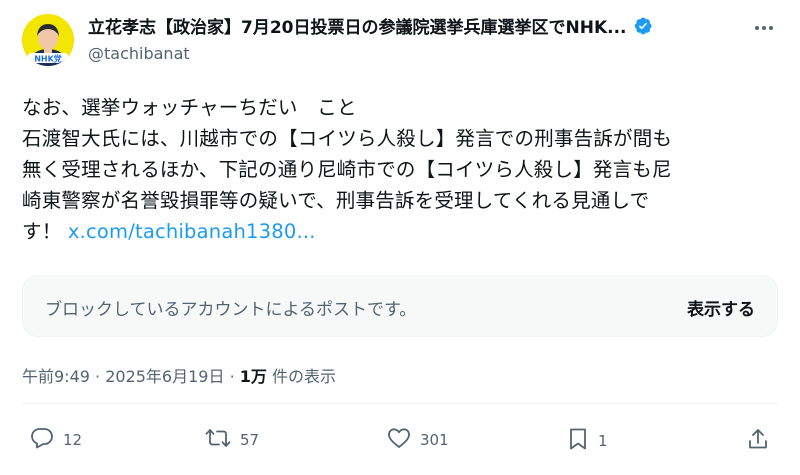 This screenshot has width=800, height=475. I want to click on avatar-badge-text: NHK党, so click(48, 59).